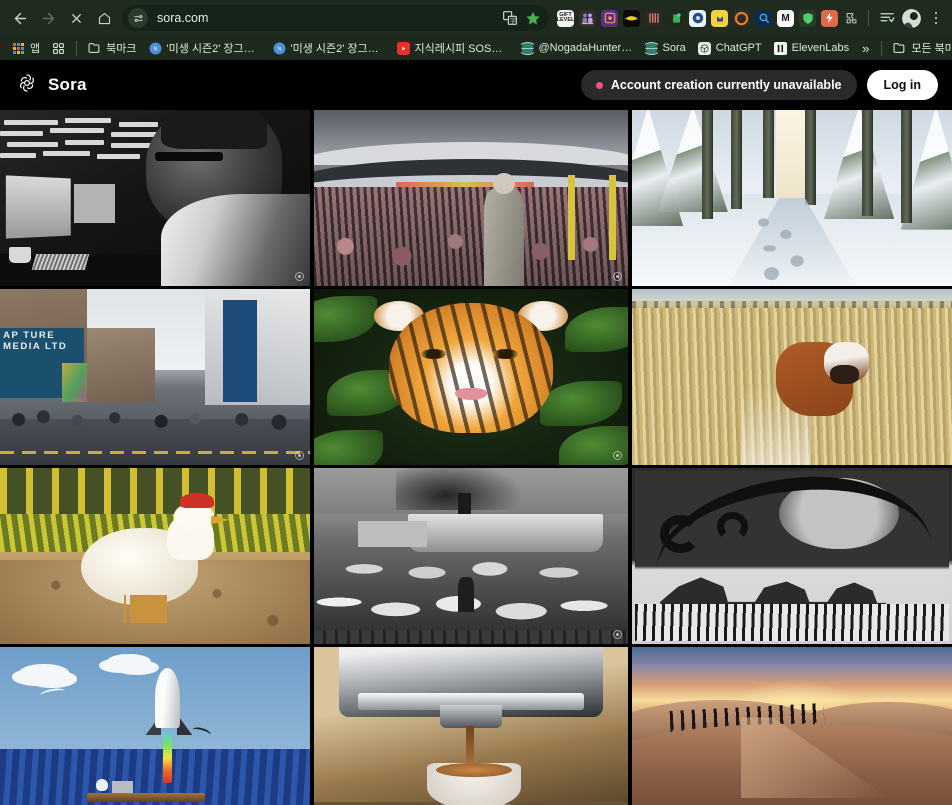 Image resolution: width=952 pixels, height=805 pixels. What do you see at coordinates (48, 18) in the screenshot?
I see `forward-button` at bounding box center [48, 18].